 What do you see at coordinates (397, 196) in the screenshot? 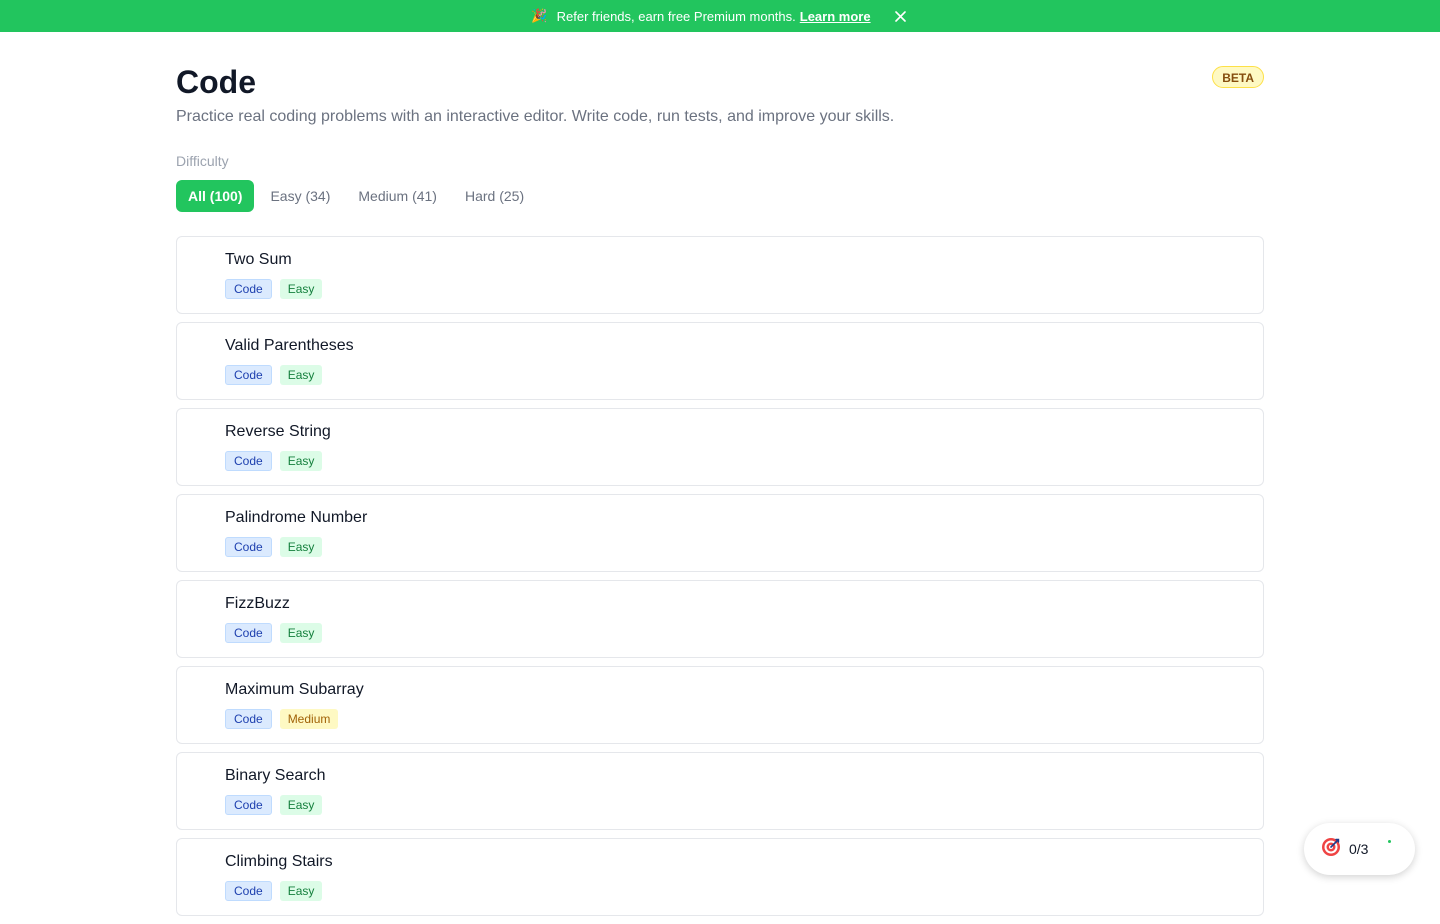
I see `tab-medium: Medium (41)` at bounding box center [397, 196].